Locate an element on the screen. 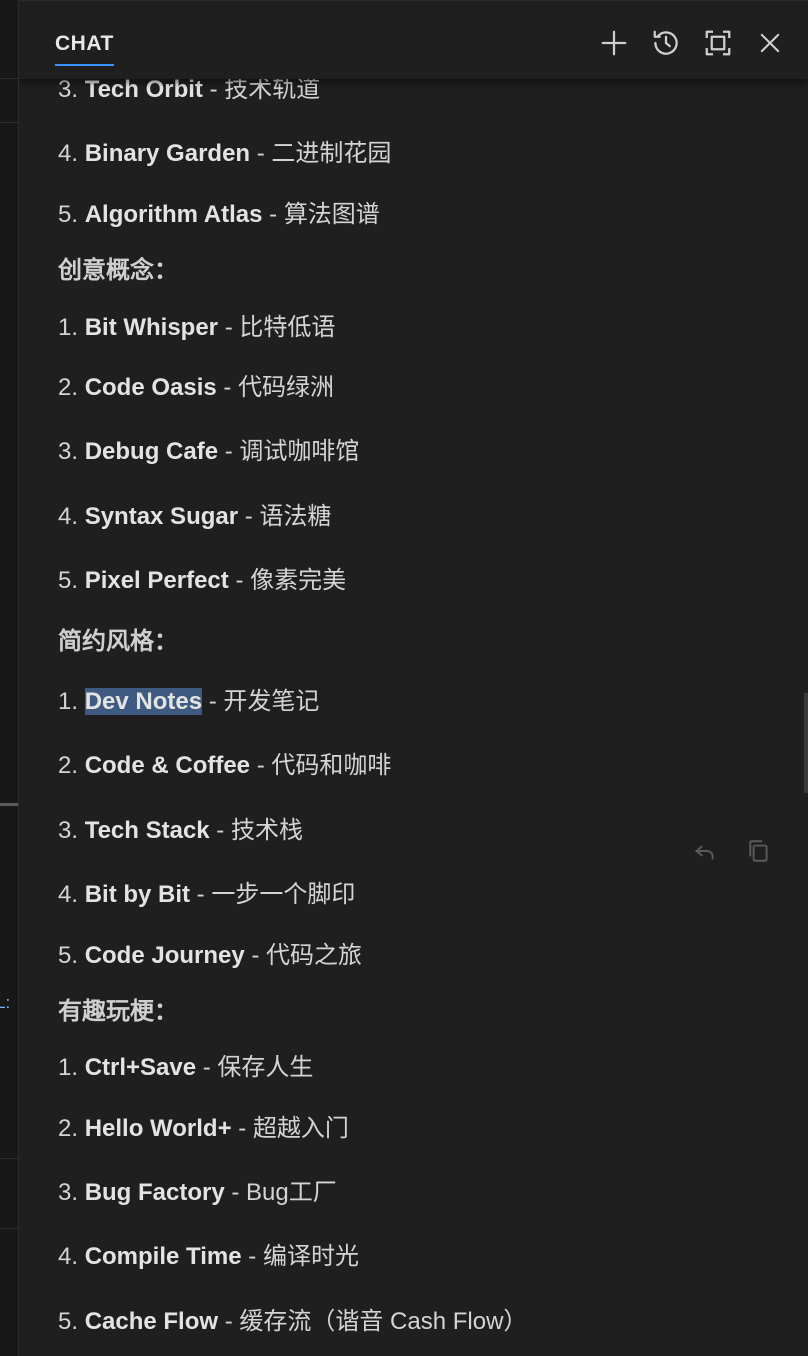 Image resolution: width=808 pixels, height=1356 pixels. list-item: 5. Algorithm Atlas - 算法图谱 is located at coordinates (219, 215).